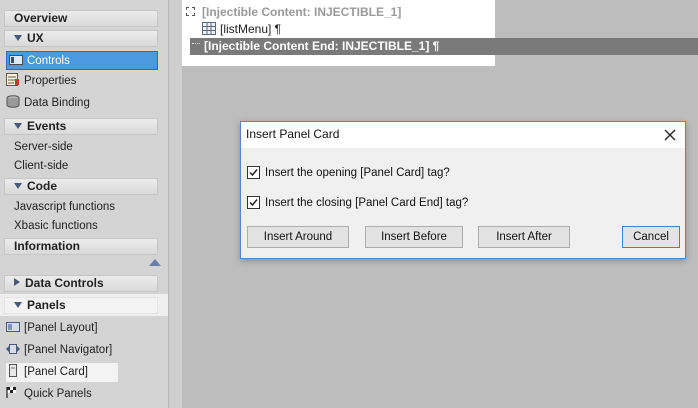  I want to click on selection-box-icon, so click(190, 11).